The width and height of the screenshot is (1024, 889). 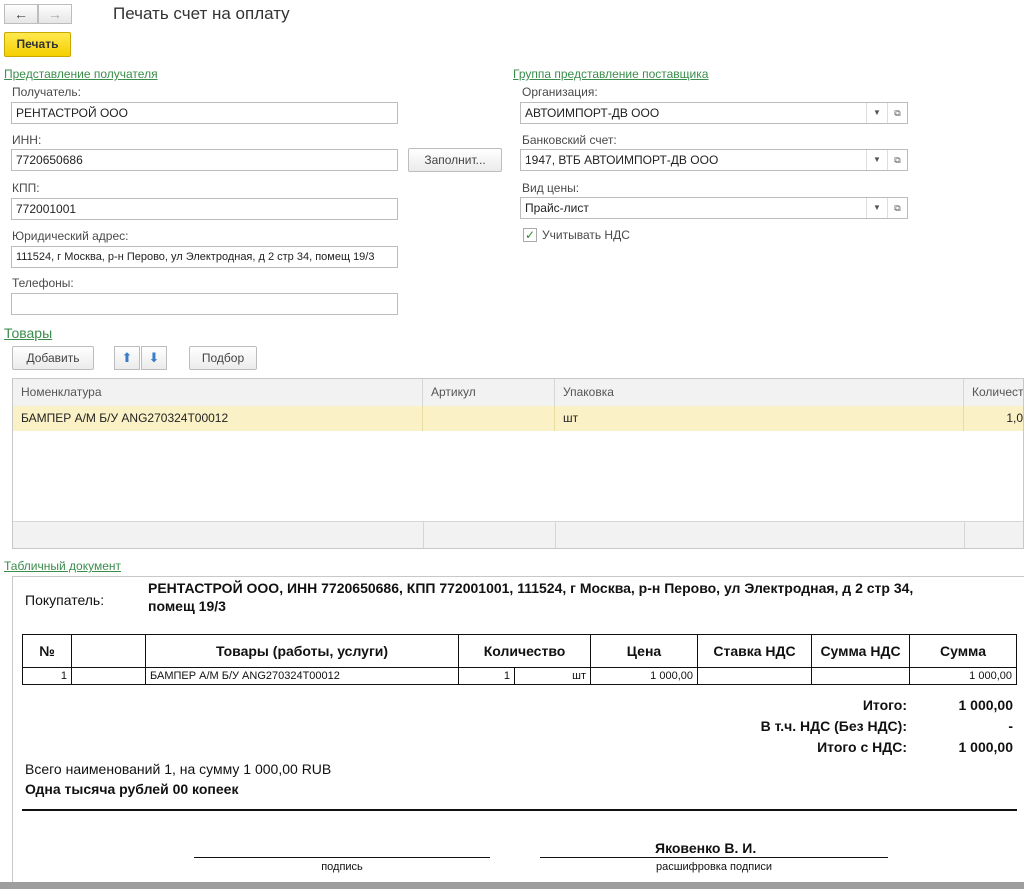 I want to click on total-with-vat-label: Итого с НДС:, so click(x=862, y=747).